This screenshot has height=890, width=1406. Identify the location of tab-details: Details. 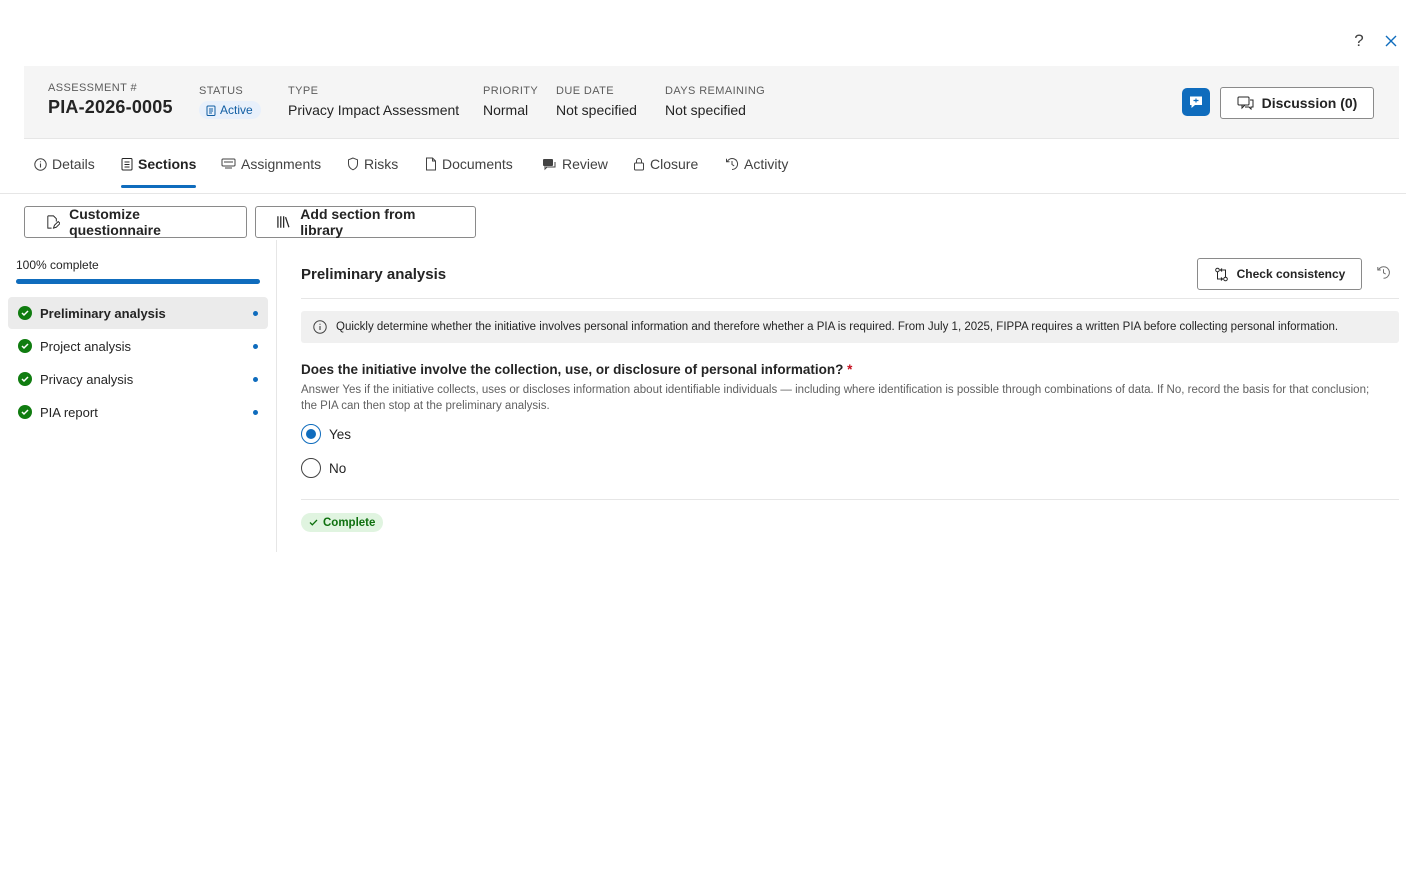
(64, 164).